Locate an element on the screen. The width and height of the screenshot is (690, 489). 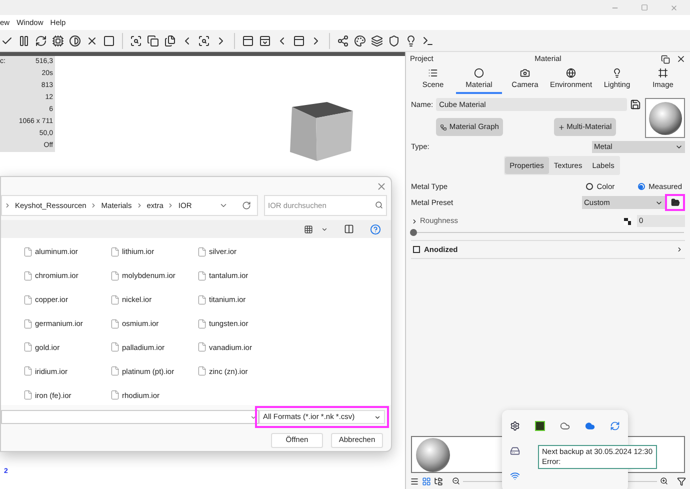
bulb-icon is located at coordinates (617, 73).